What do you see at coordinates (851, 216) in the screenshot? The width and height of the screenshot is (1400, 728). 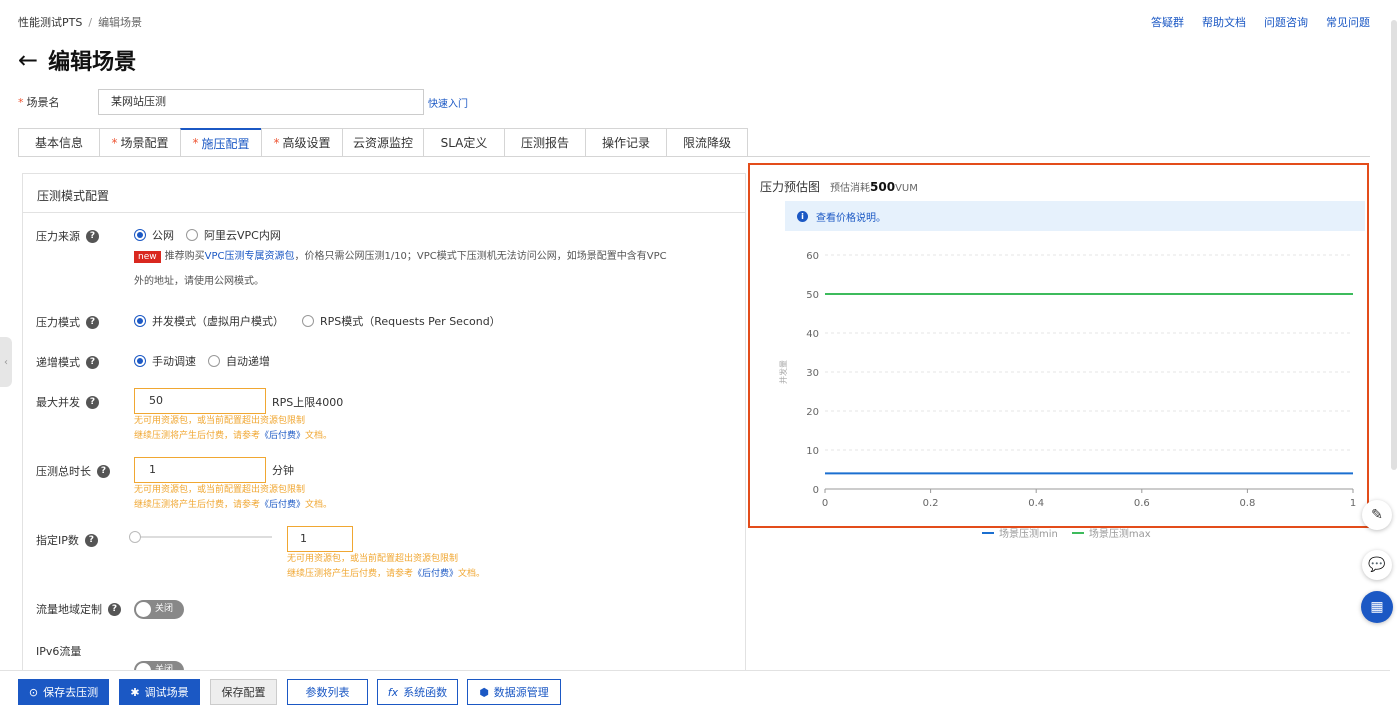 I see `price-info-link: 查看价格说明。` at bounding box center [851, 216].